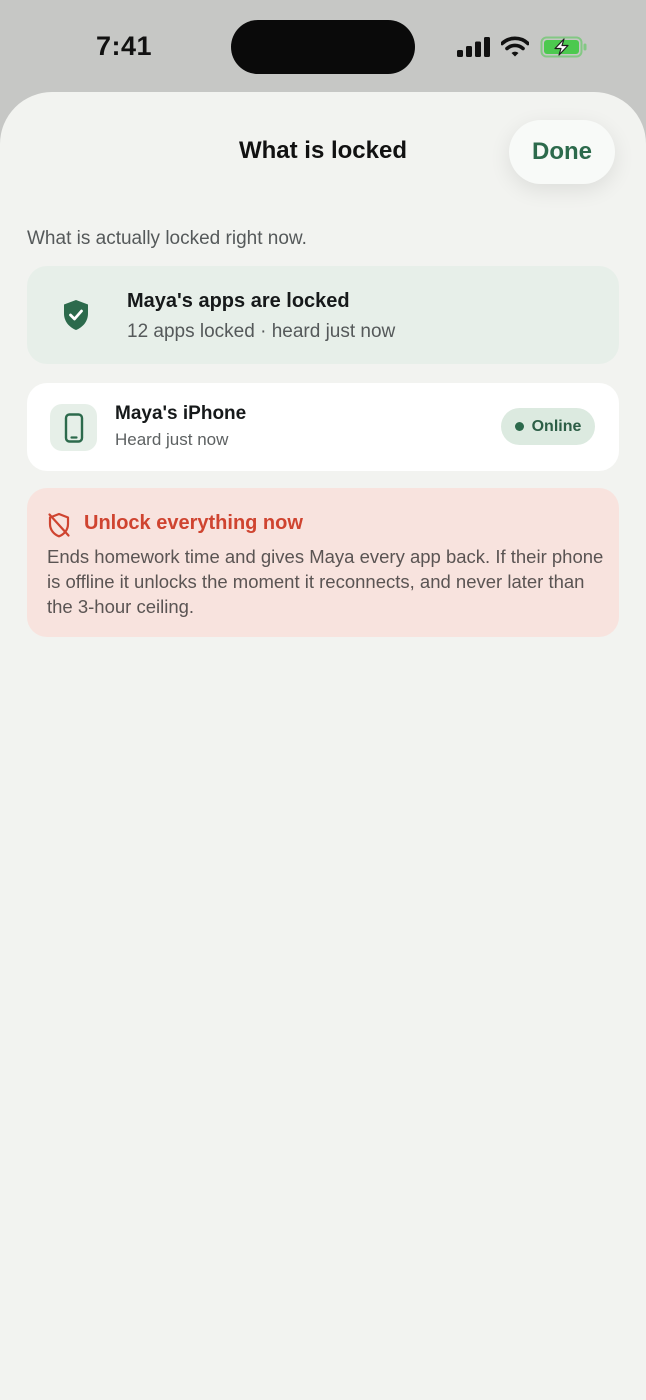 The height and width of the screenshot is (1400, 646). I want to click on online-dot-icon, so click(519, 426).